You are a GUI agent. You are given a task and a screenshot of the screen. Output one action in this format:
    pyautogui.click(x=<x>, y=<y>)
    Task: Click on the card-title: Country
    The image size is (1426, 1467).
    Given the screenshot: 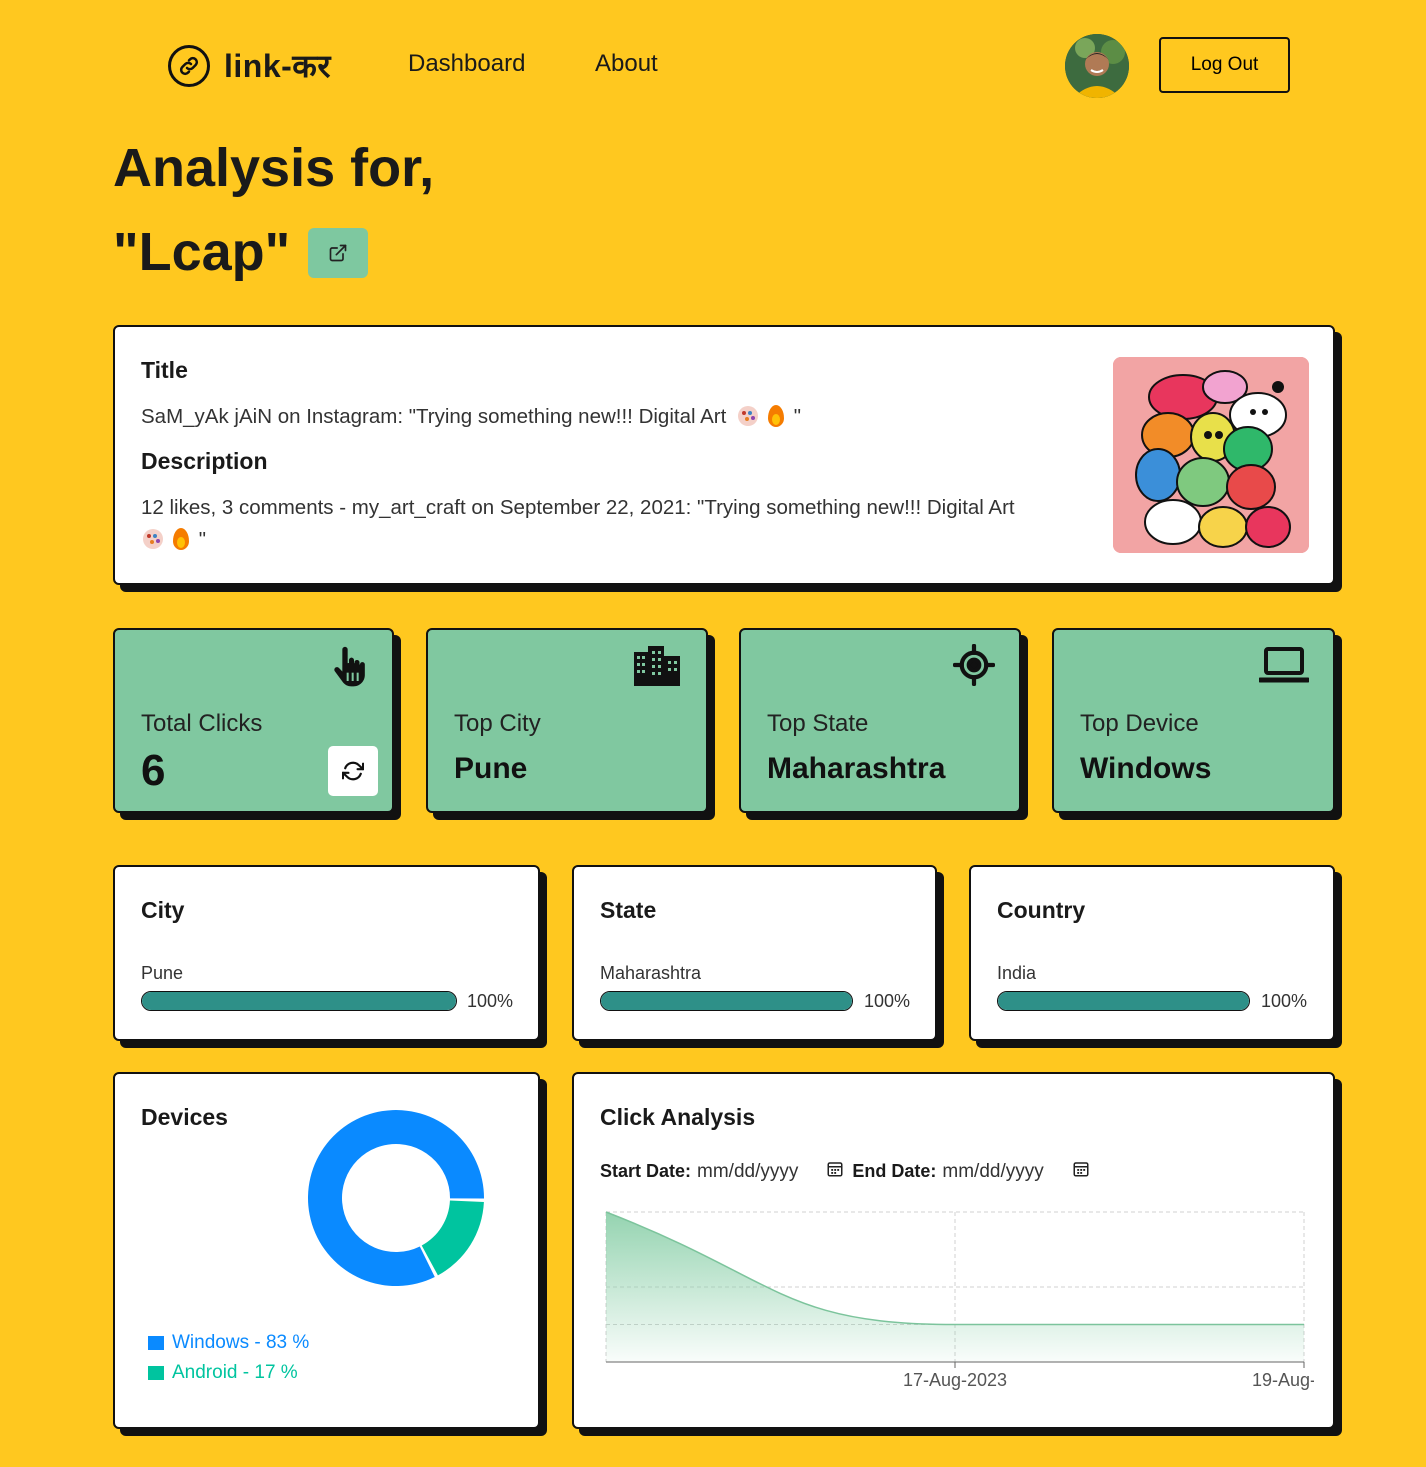 What is the action you would take?
    pyautogui.click(x=1041, y=910)
    